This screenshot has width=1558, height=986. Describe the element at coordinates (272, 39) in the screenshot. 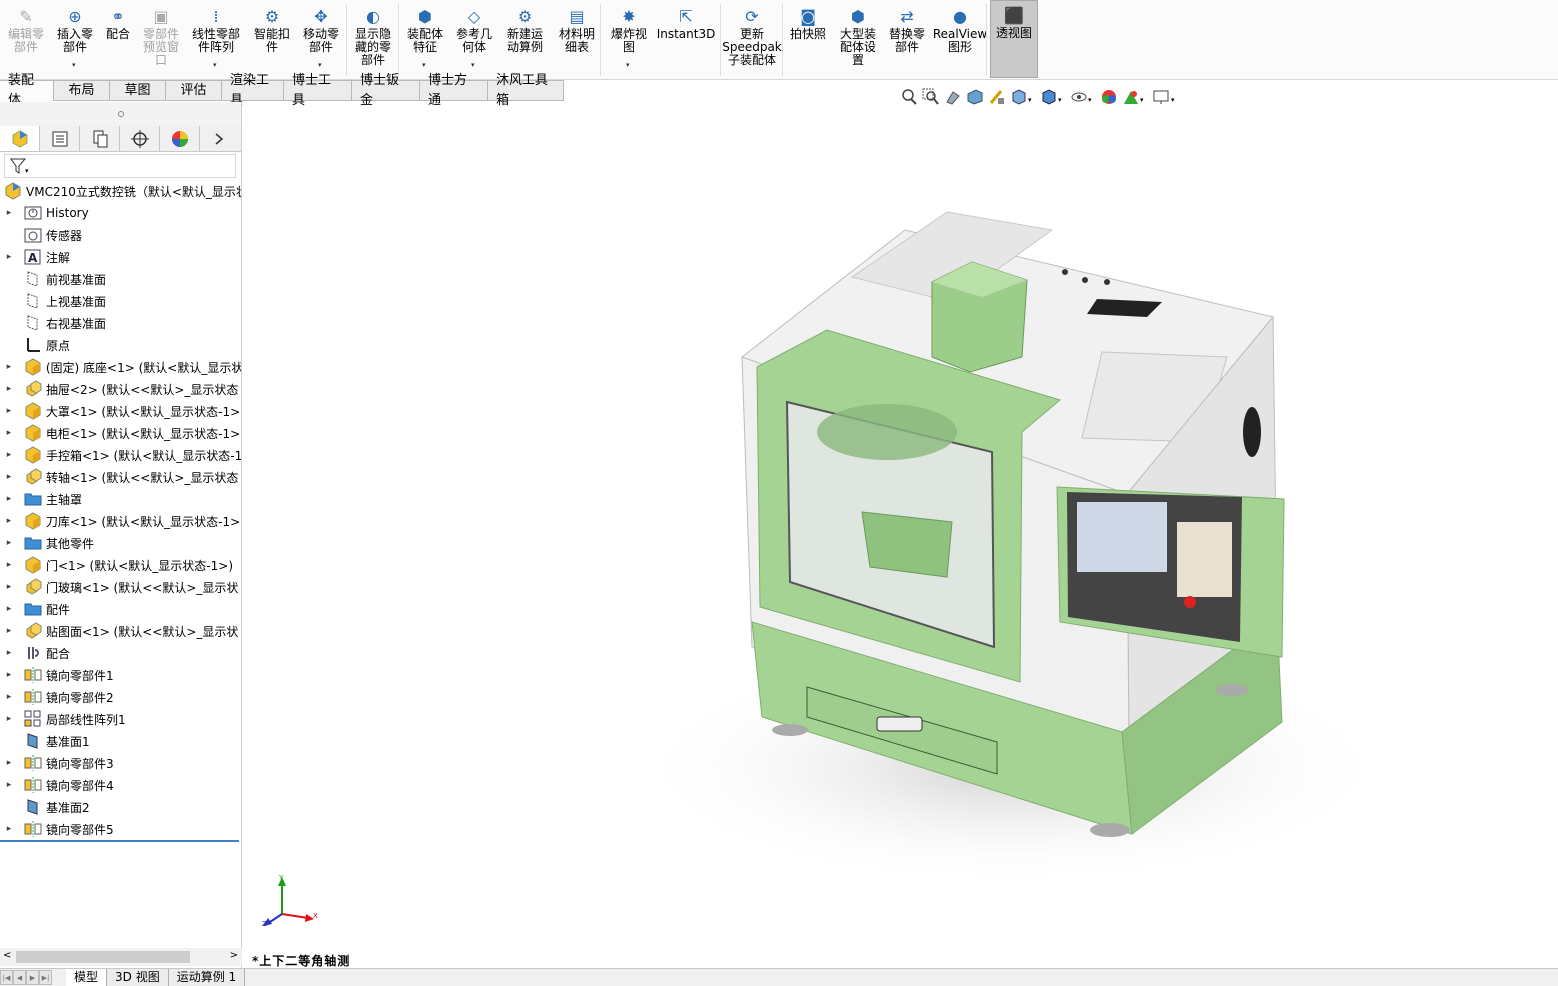

I see `ribbon-button-5: ⚙ 智能扣 件` at that location.